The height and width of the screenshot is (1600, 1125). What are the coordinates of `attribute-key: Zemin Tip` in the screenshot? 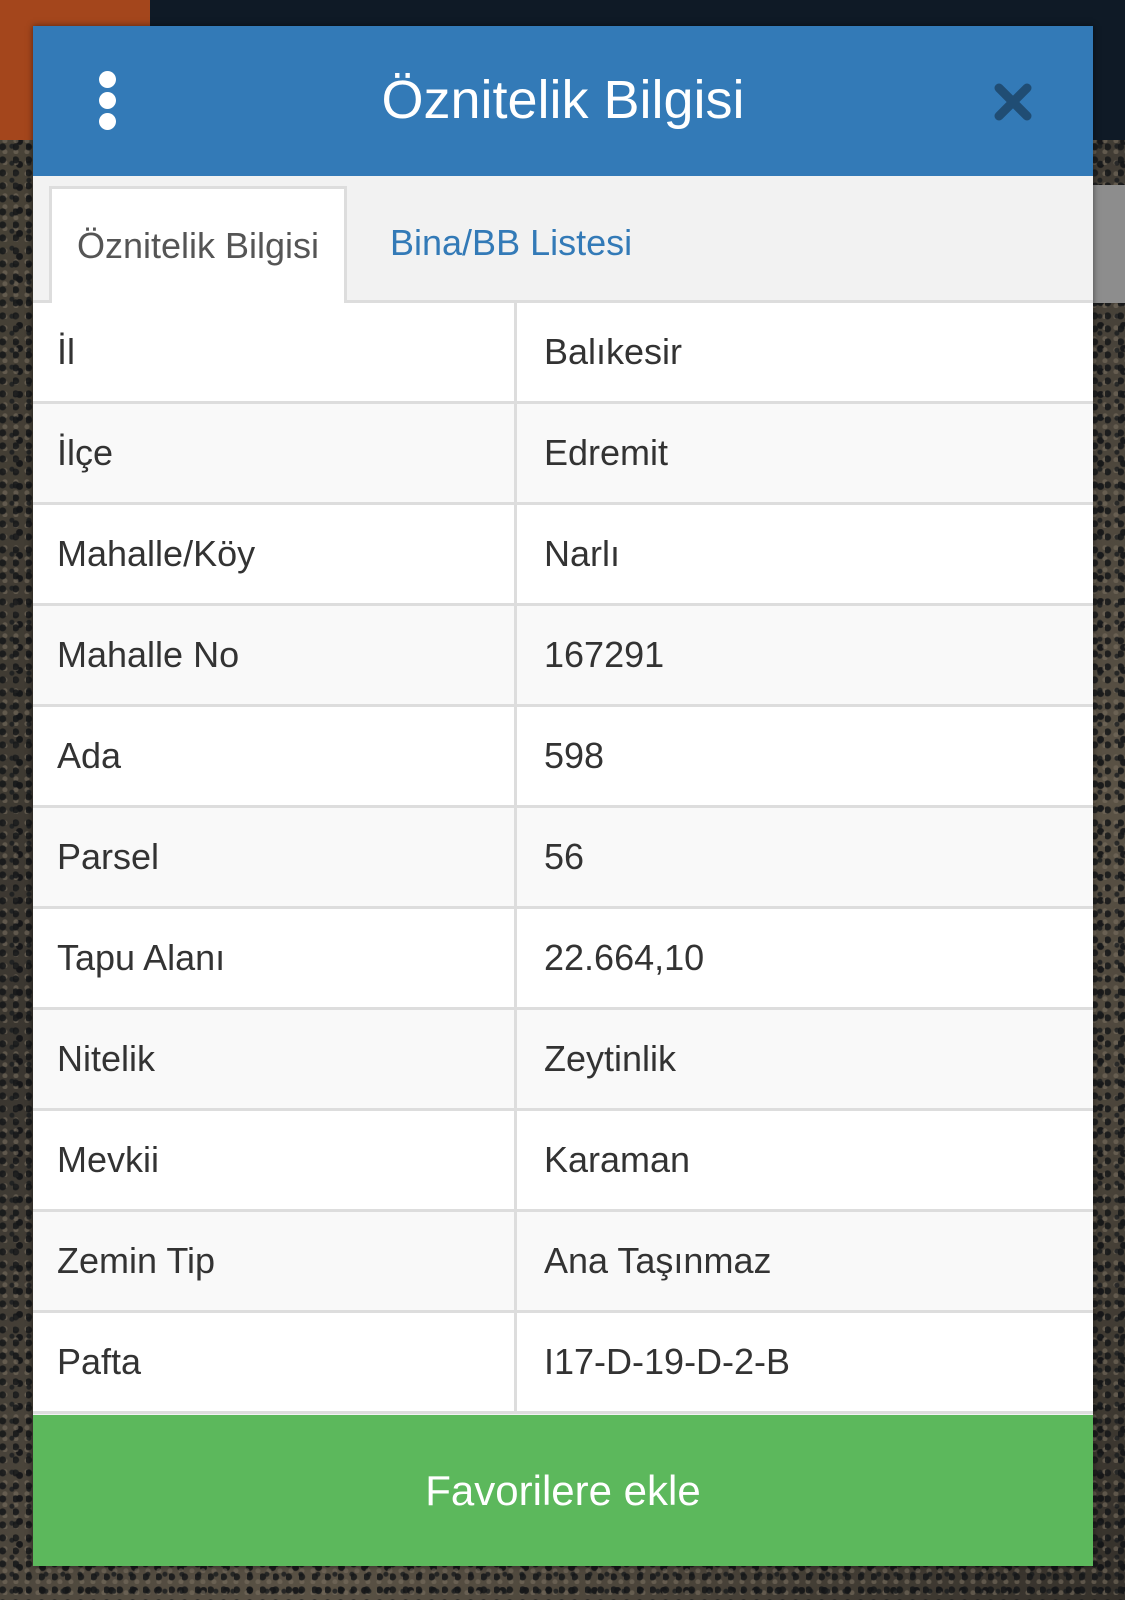 It's located at (275, 1261).